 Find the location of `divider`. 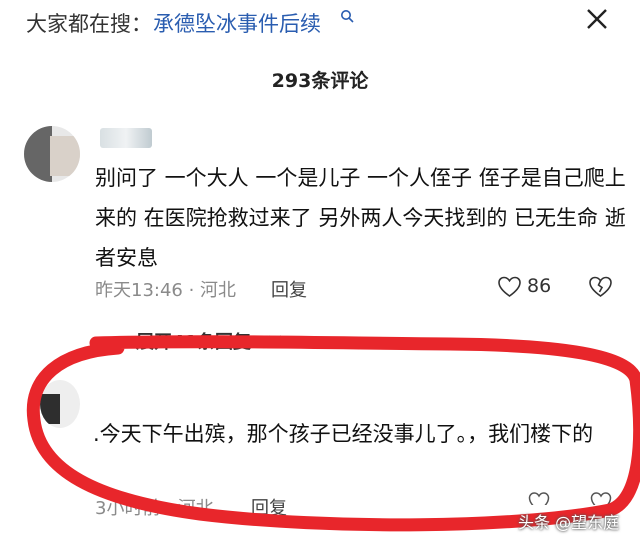

divider is located at coordinates (111, 339).